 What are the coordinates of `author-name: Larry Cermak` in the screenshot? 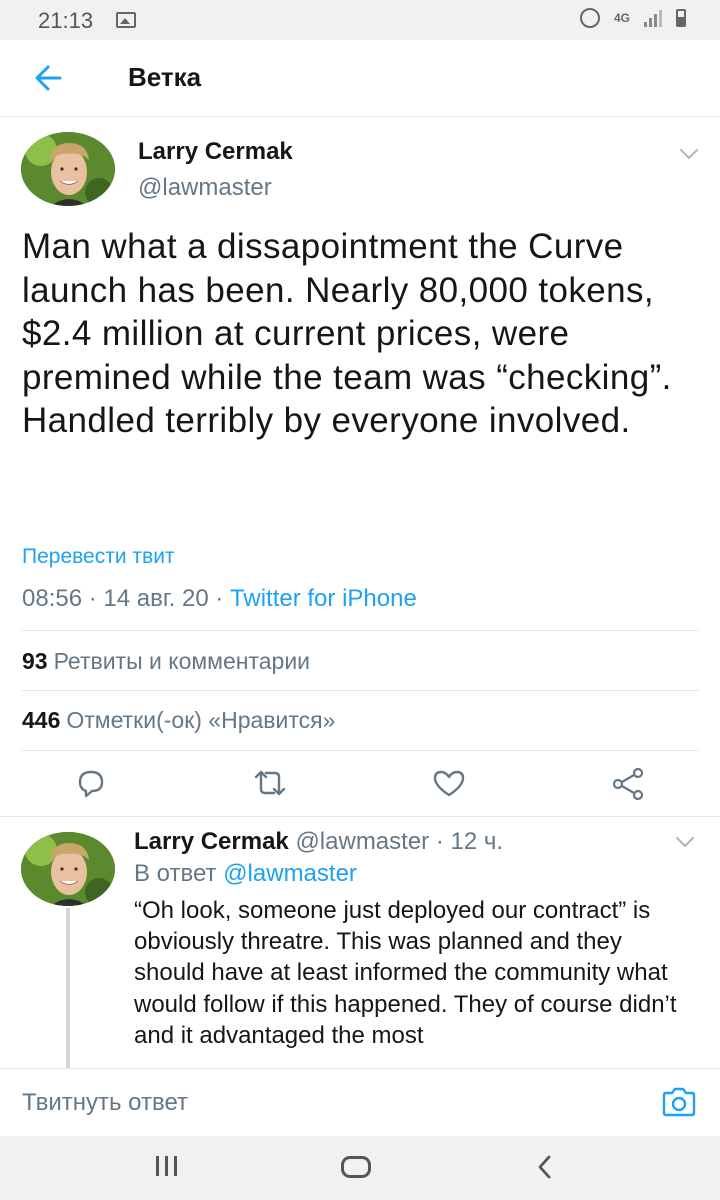 It's located at (215, 152).